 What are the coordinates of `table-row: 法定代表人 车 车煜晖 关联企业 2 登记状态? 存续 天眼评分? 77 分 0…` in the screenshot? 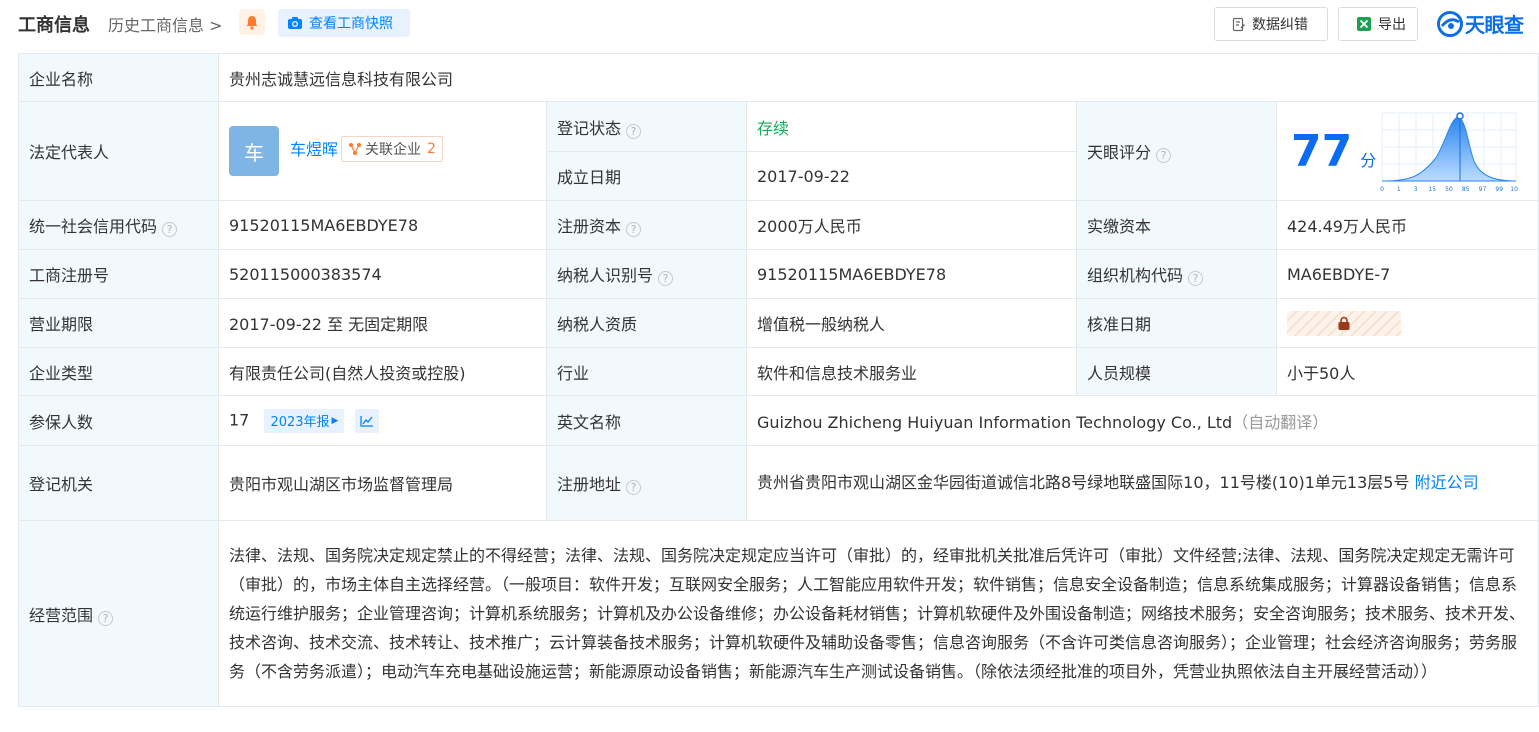 It's located at (778, 151).